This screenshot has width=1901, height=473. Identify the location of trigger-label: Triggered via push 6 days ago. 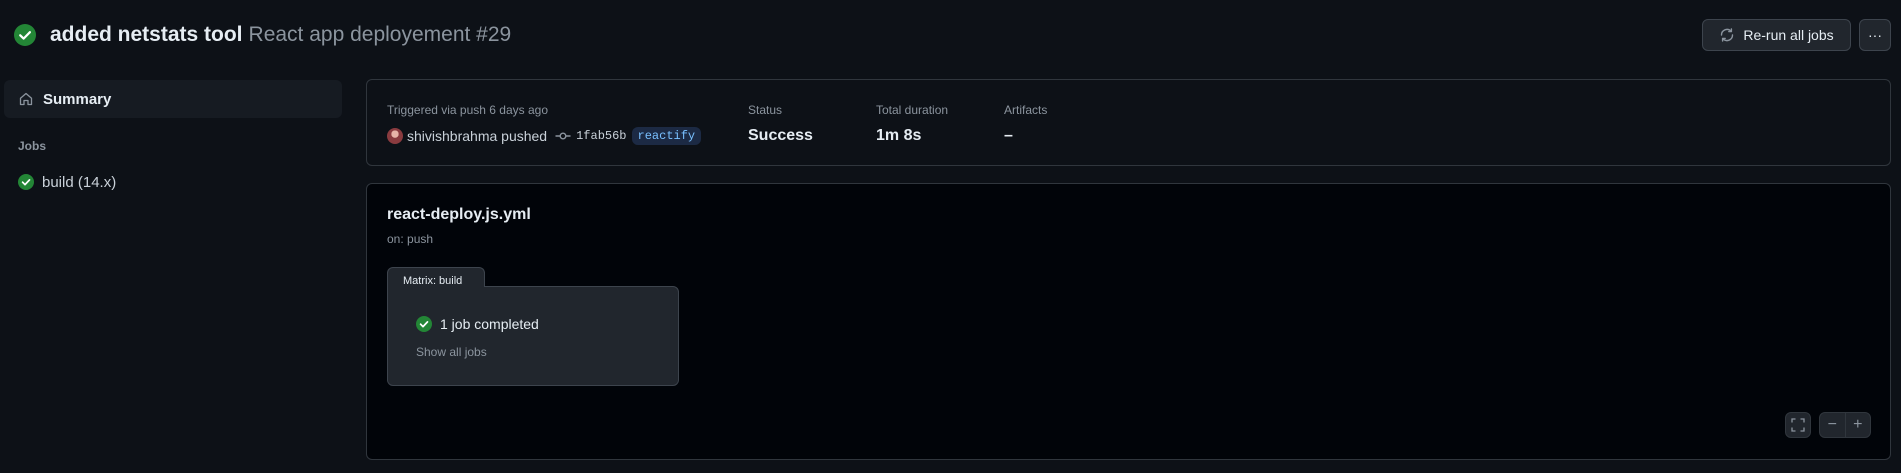
(467, 110).